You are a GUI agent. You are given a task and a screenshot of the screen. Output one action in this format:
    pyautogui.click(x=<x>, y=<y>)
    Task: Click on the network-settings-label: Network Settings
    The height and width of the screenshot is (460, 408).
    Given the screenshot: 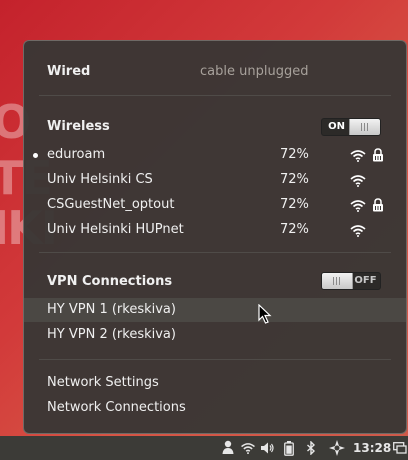 What is the action you would take?
    pyautogui.click(x=103, y=382)
    